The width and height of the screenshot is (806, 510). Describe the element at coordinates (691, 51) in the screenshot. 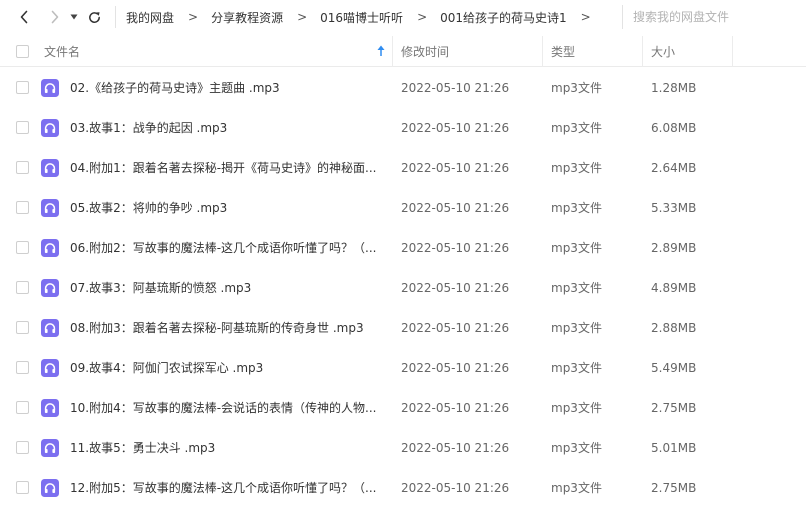

I see `column-header-size: 大小` at that location.